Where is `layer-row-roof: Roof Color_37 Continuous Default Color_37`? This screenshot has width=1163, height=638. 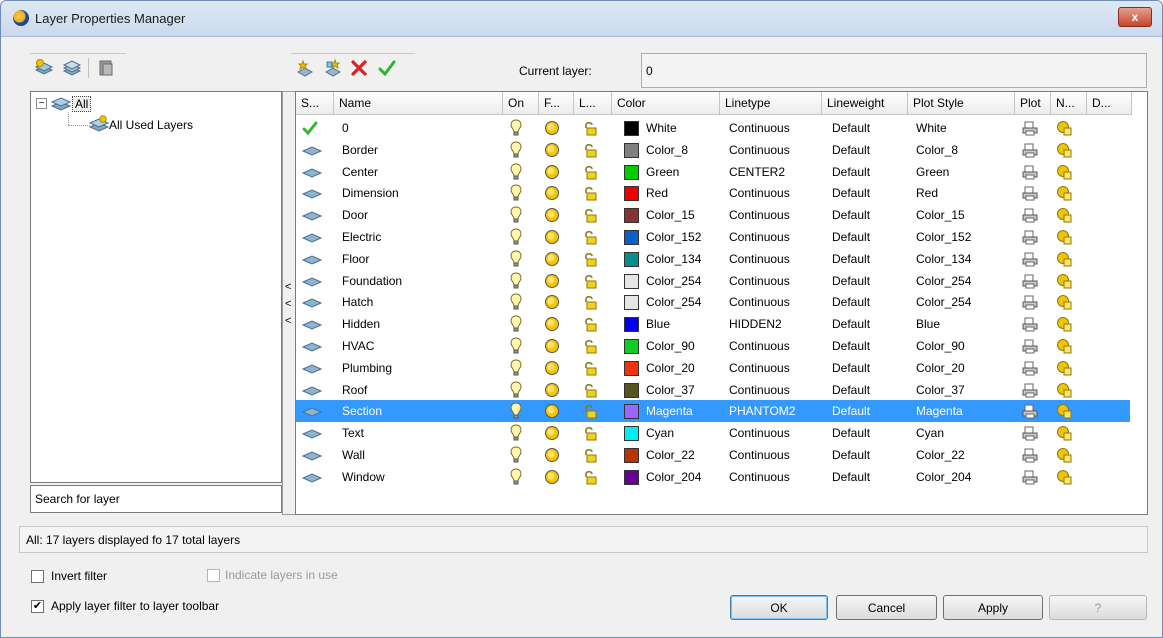 layer-row-roof: Roof Color_37 Continuous Default Color_37 is located at coordinates (713, 390).